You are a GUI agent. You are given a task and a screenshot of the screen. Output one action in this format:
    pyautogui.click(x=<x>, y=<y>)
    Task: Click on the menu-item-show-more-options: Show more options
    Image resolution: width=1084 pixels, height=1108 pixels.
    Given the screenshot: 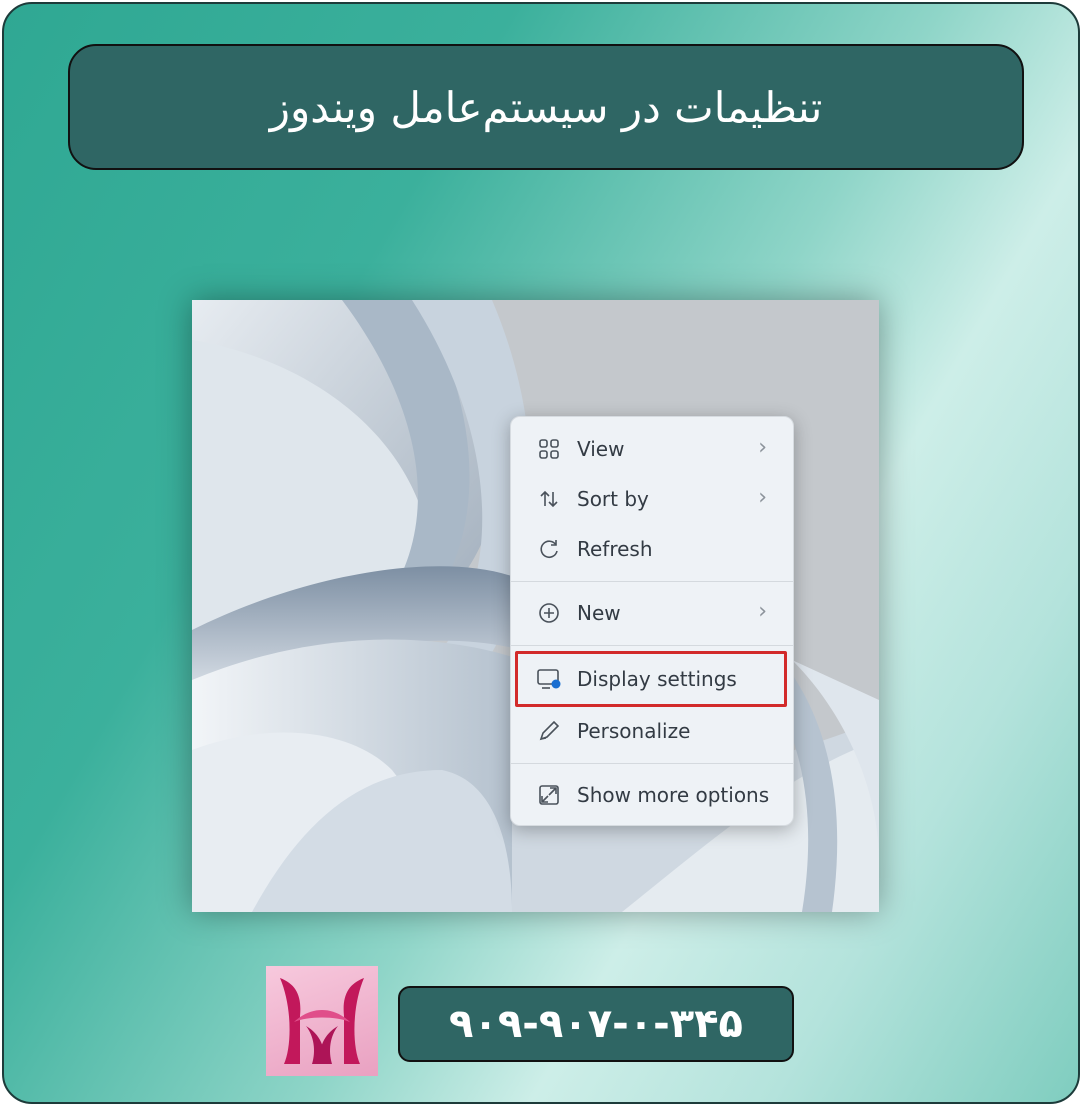 What is the action you would take?
    pyautogui.click(x=653, y=795)
    